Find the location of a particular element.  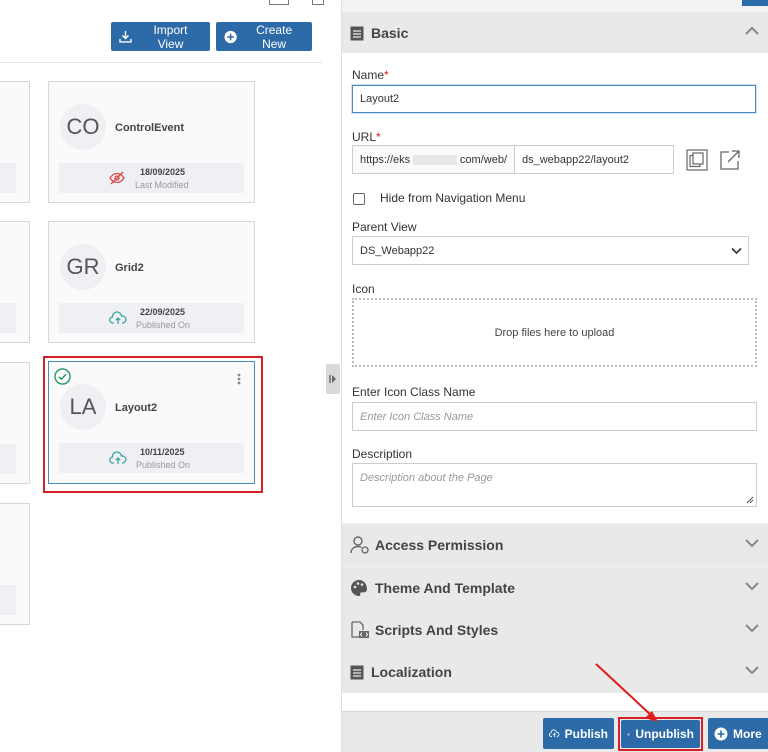

section-theme-title: Theme And Template is located at coordinates (445, 588).